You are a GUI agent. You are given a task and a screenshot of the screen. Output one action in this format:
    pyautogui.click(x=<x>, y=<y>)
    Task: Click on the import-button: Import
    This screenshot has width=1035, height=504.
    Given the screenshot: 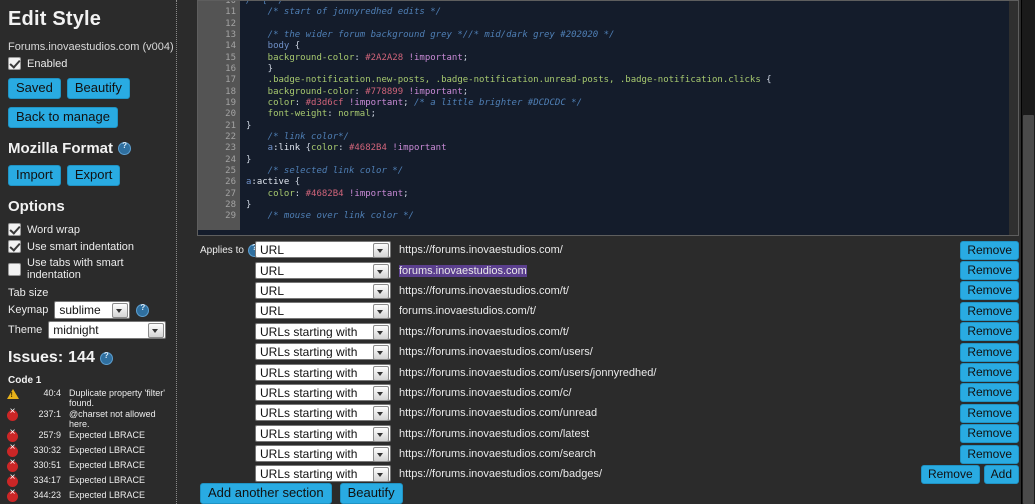 What is the action you would take?
    pyautogui.click(x=34, y=175)
    